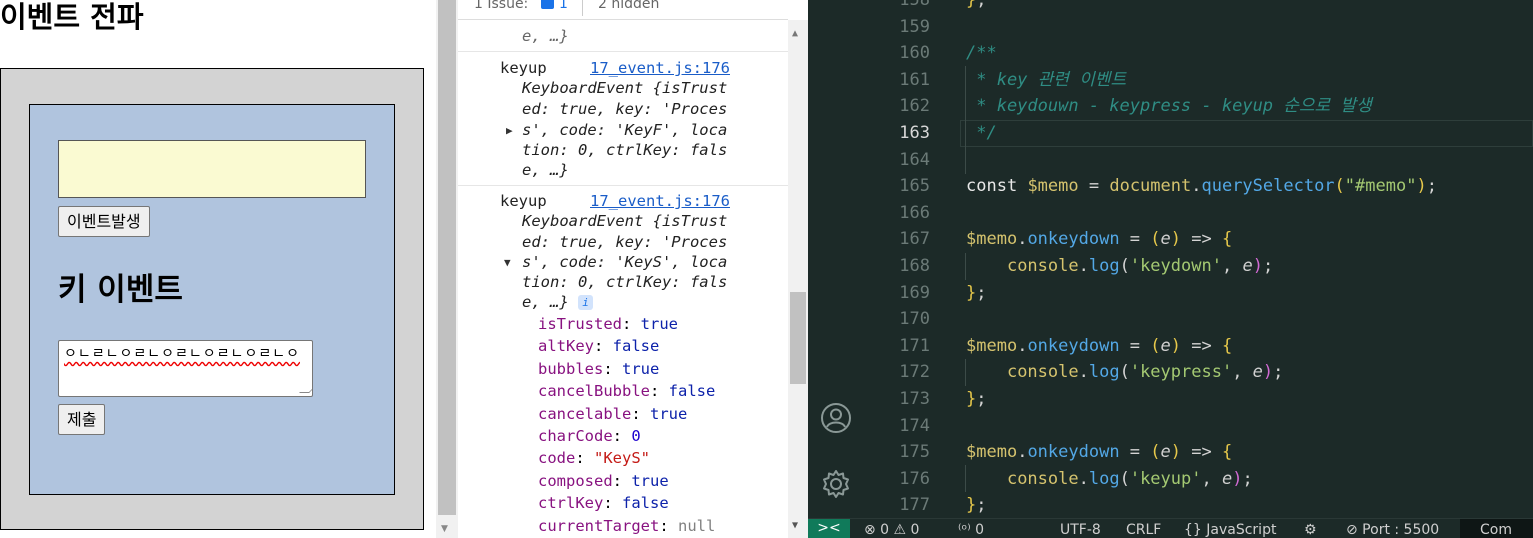 The image size is (1533, 538). Describe the element at coordinates (571, 503) in the screenshot. I see `property-name: ctrlKey` at that location.